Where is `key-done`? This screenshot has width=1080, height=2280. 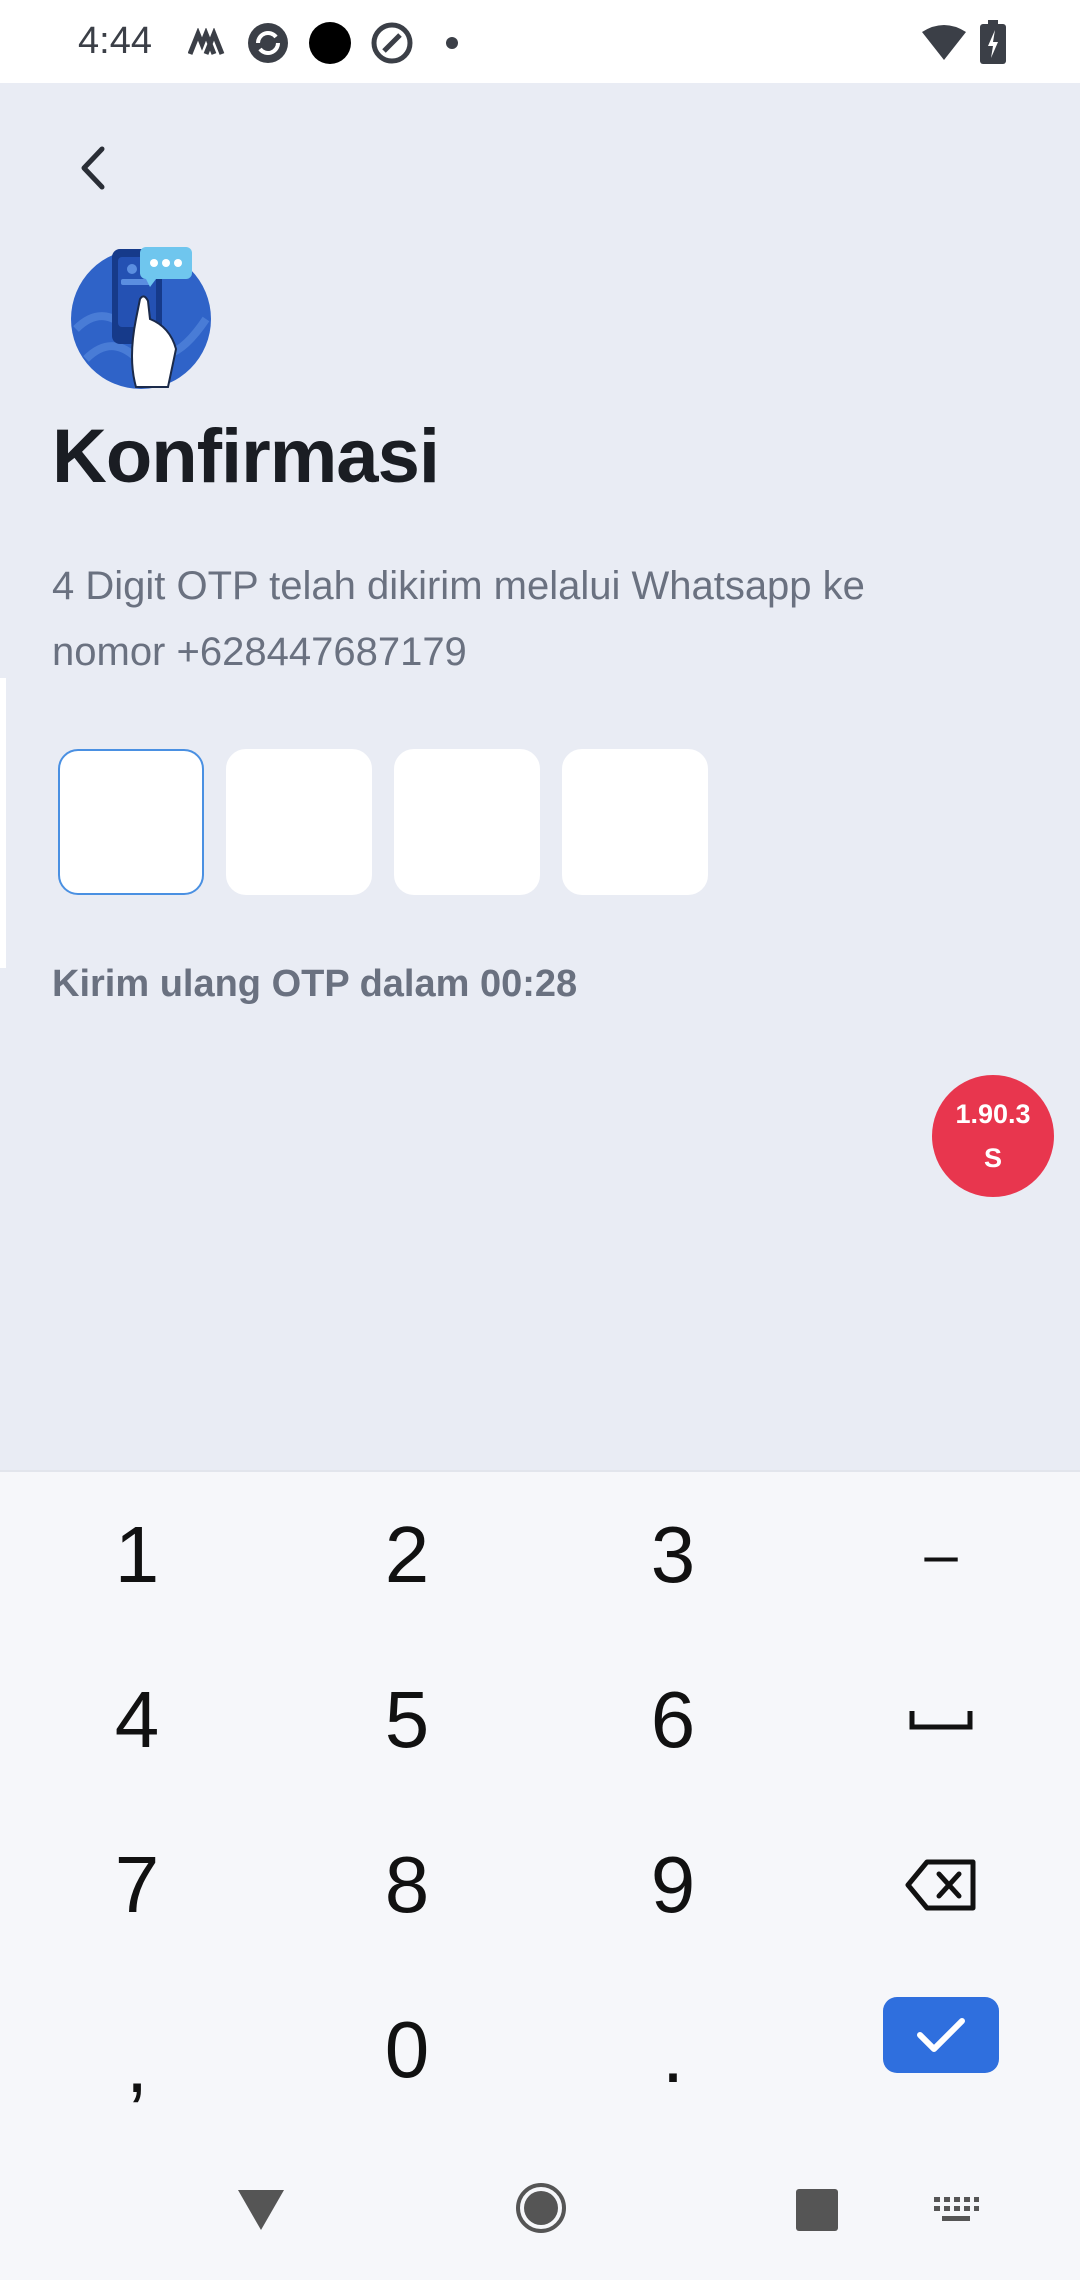 key-done is located at coordinates (941, 2034).